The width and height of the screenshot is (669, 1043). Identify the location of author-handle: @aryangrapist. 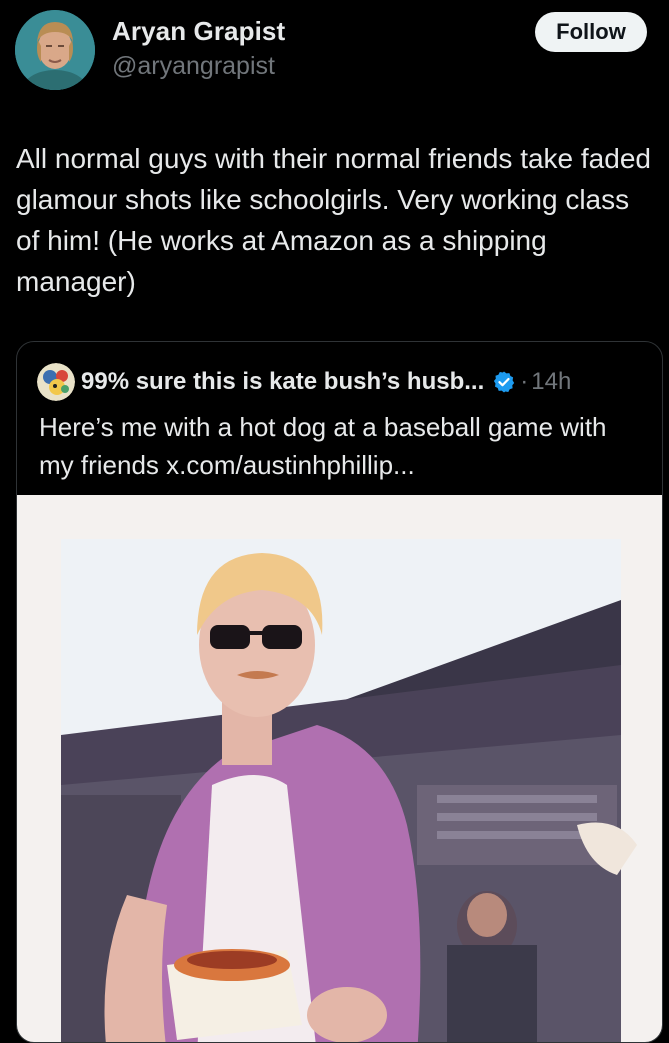
(193, 66).